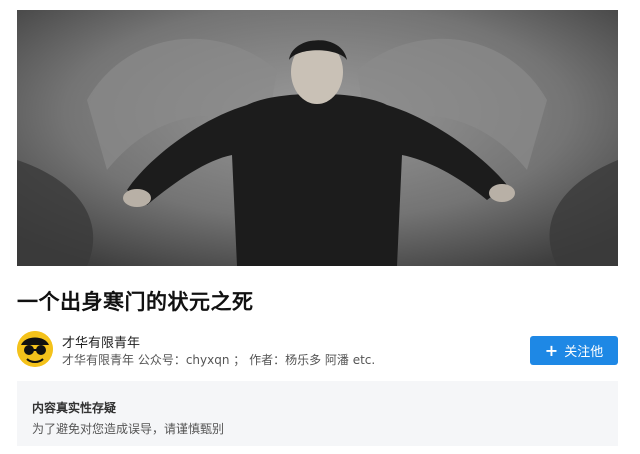 The image size is (640, 454). I want to click on follow-button: + 关注他, so click(574, 350).